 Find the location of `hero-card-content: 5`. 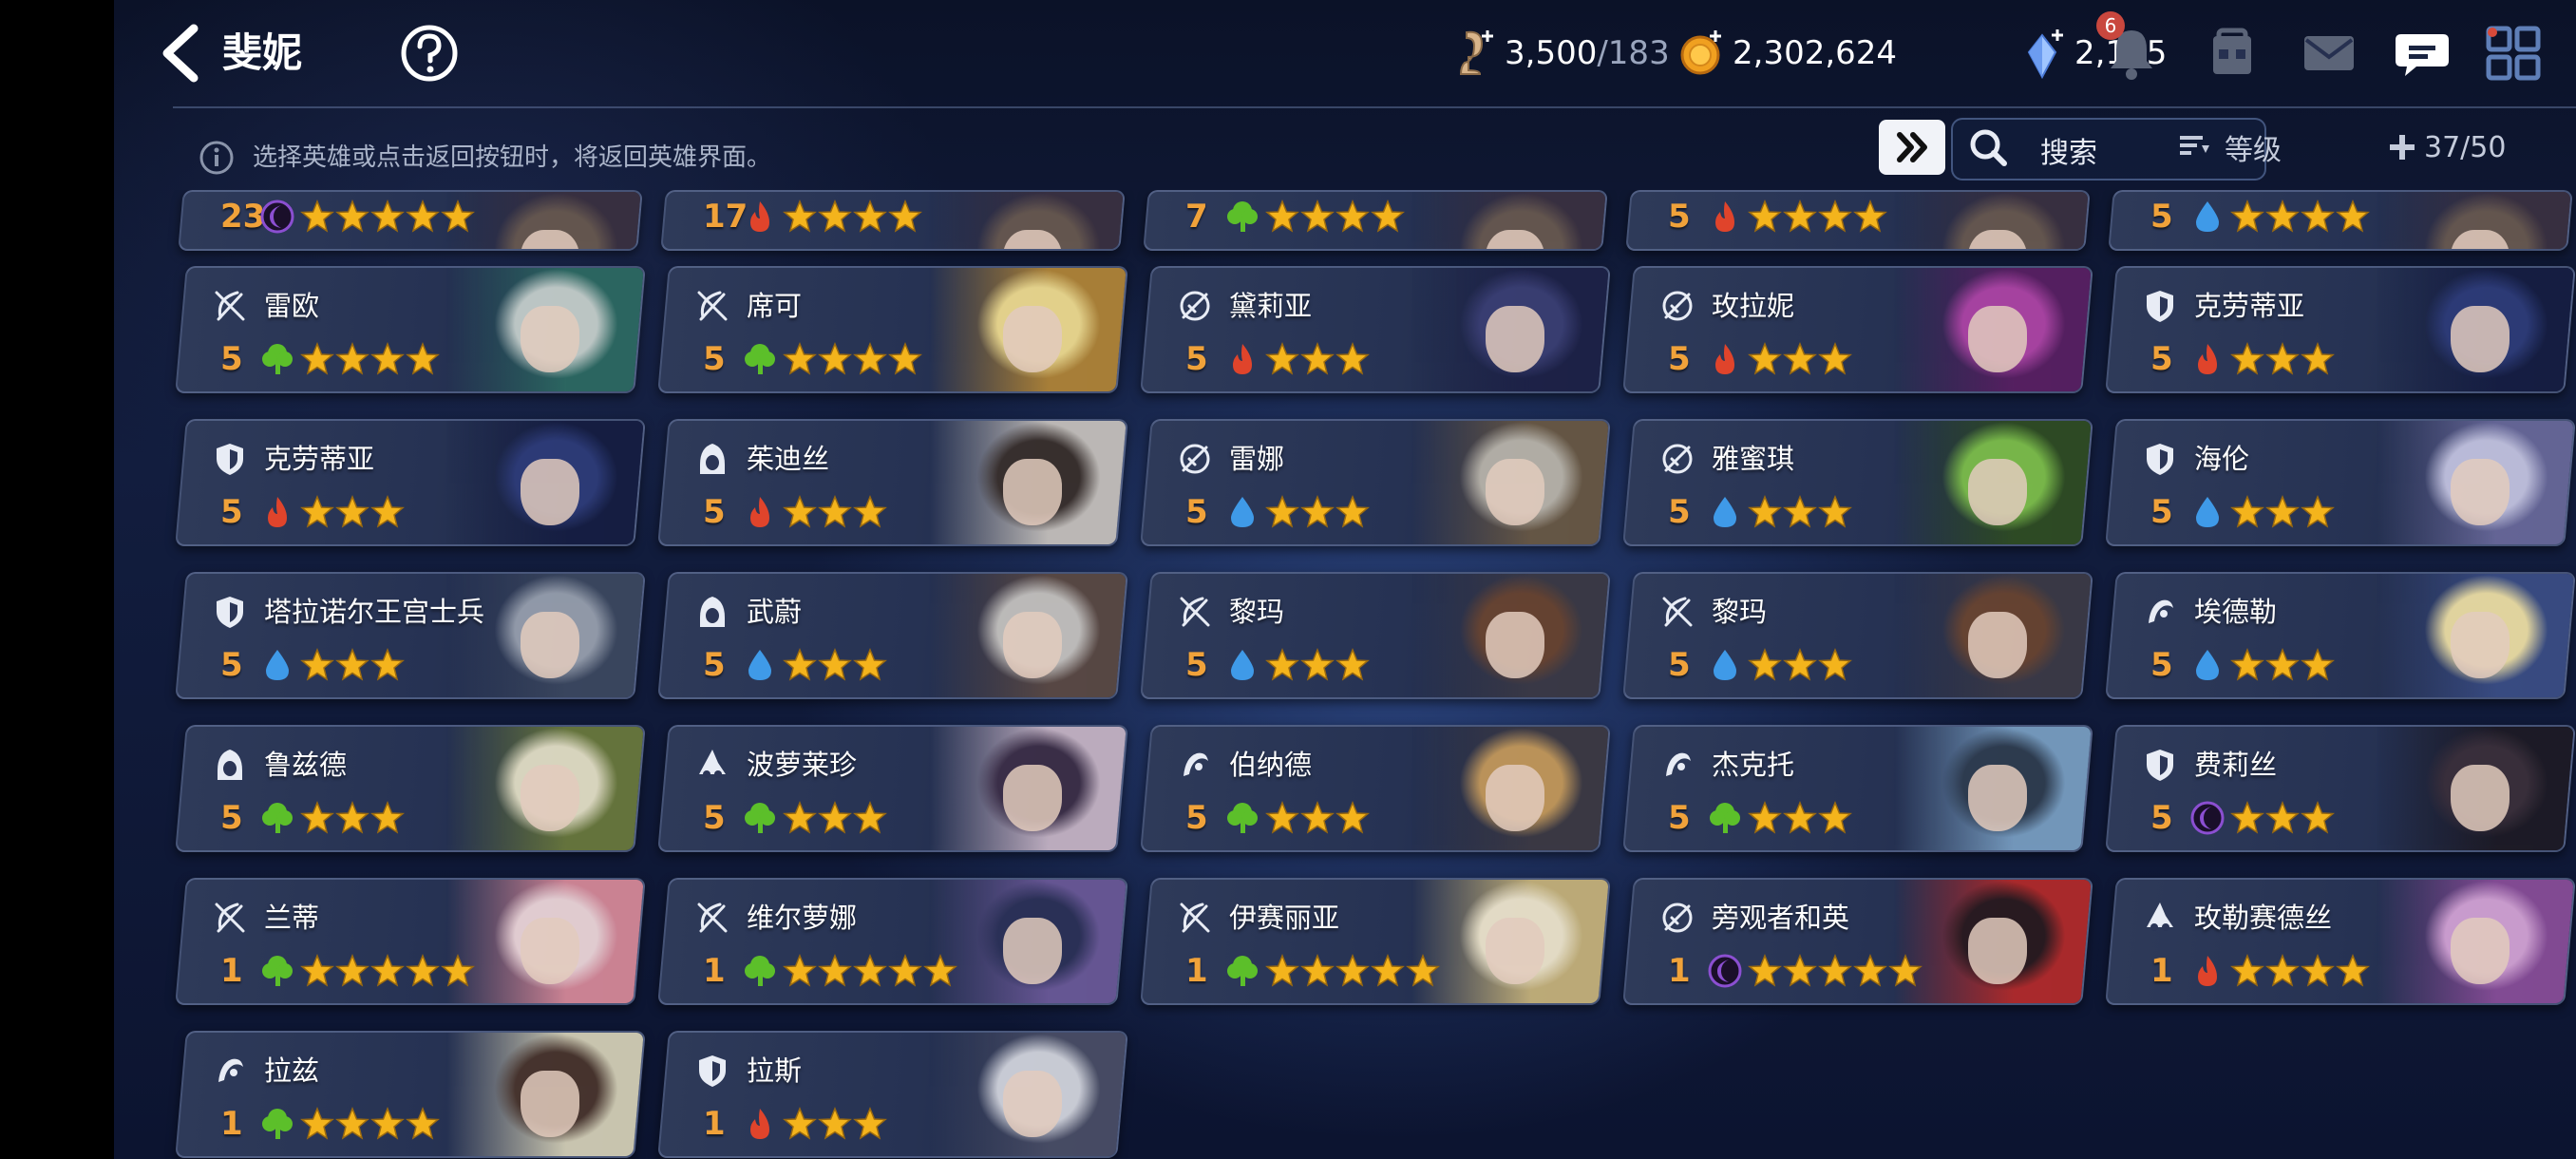

hero-card-content: 5 is located at coordinates (2342, 220).